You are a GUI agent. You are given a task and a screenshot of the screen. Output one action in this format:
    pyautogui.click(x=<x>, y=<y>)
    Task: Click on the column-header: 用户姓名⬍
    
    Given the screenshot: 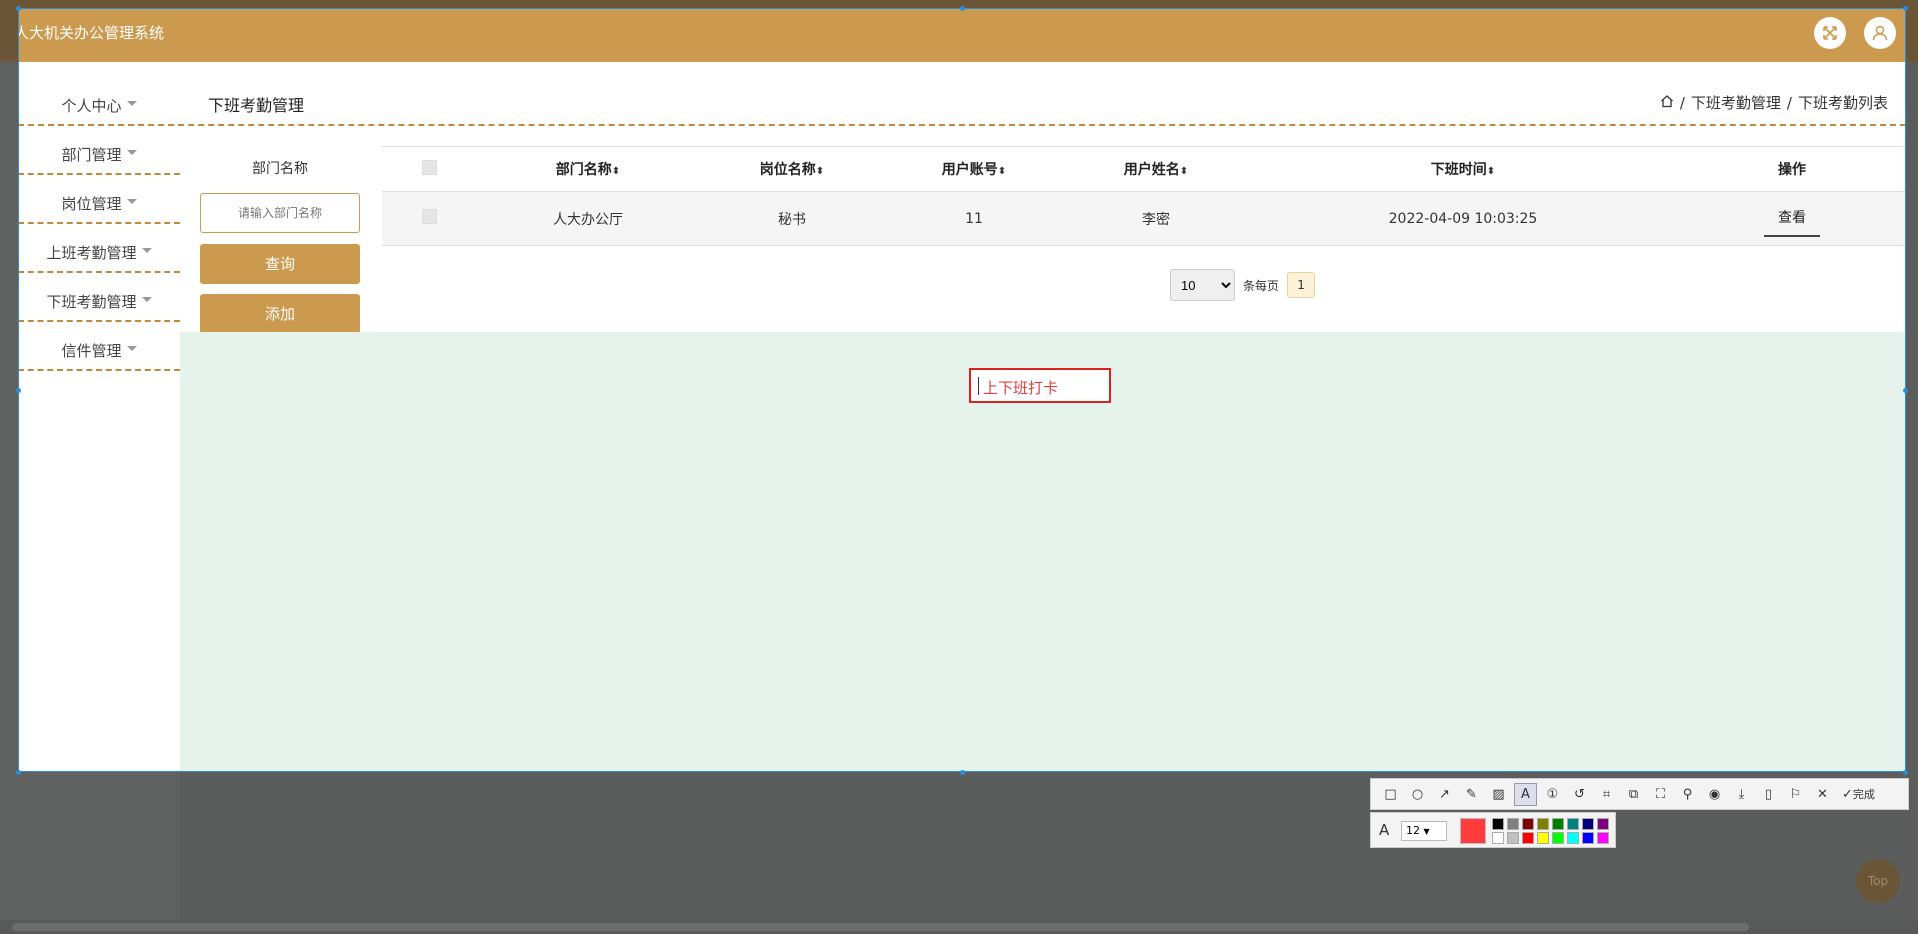 What is the action you would take?
    pyautogui.click(x=1156, y=169)
    